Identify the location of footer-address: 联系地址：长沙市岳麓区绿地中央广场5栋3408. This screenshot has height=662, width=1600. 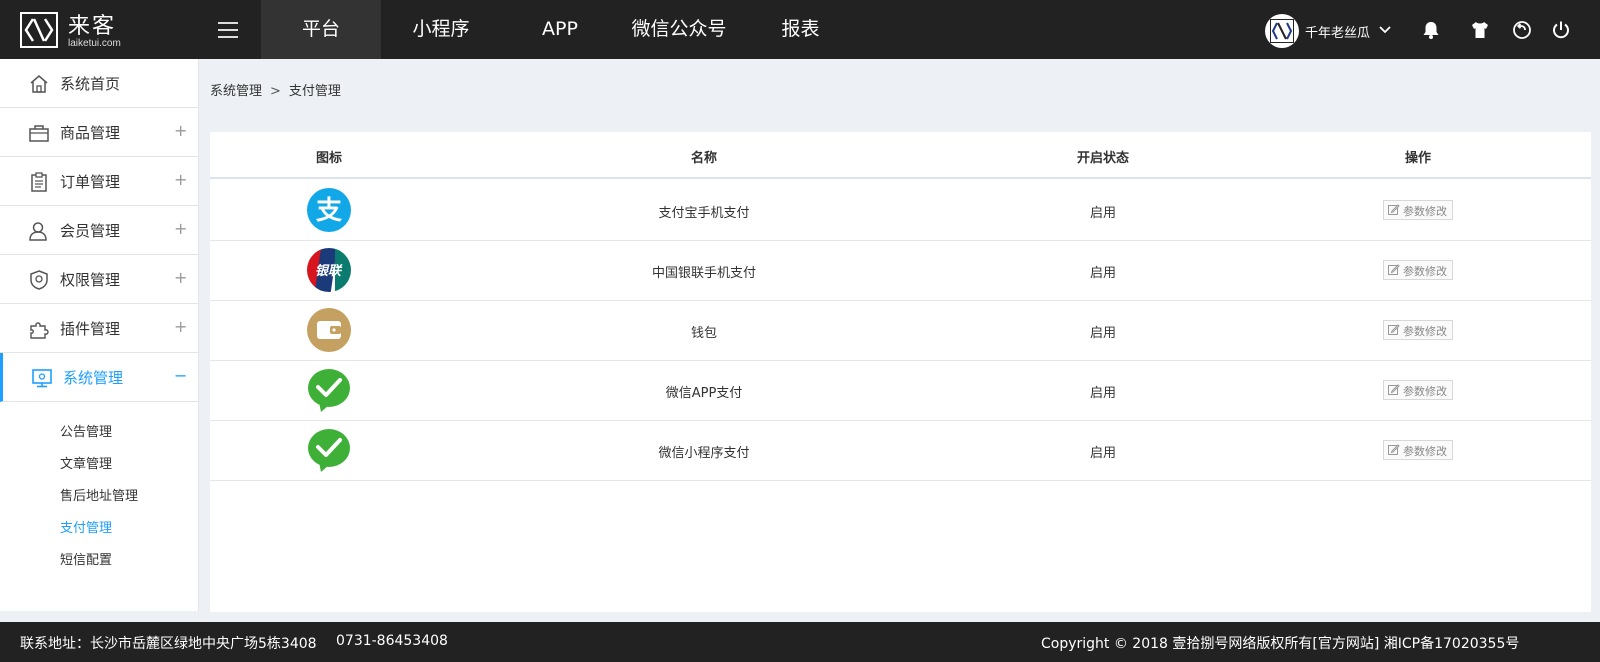
(168, 644).